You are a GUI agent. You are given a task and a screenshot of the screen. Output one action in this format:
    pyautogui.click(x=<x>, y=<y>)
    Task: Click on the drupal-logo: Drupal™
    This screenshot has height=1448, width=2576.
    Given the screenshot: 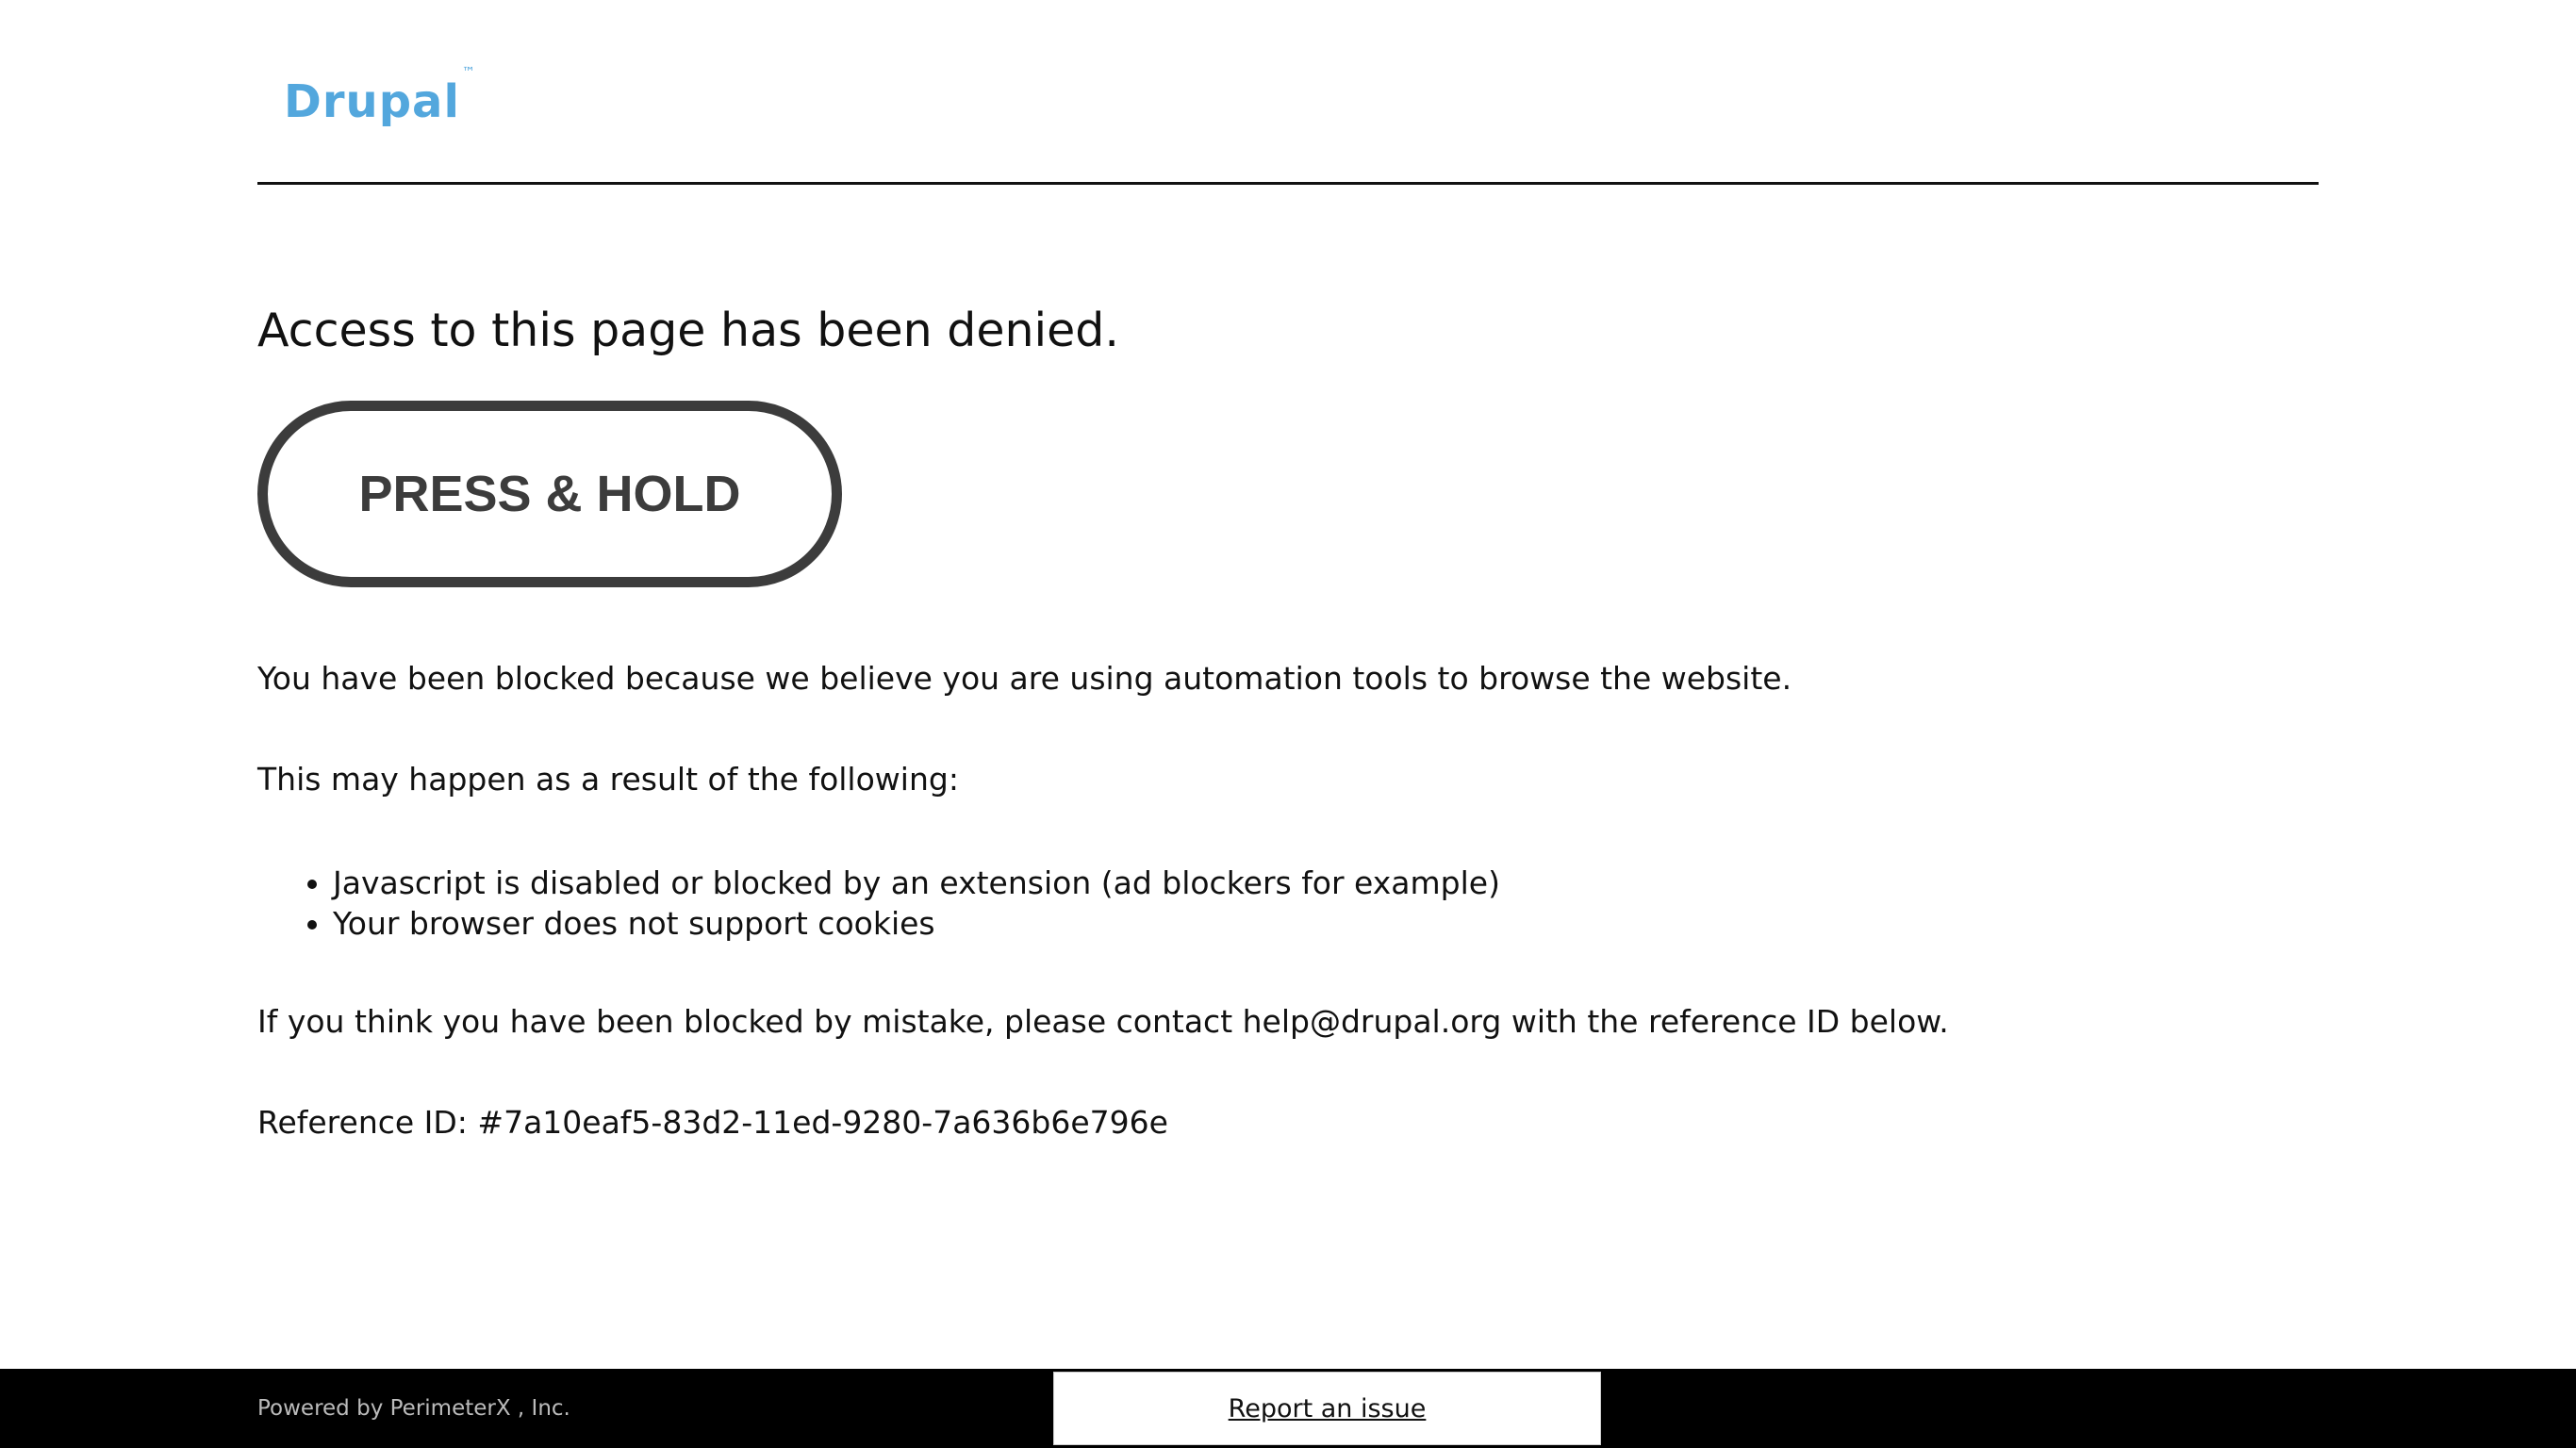 What is the action you would take?
    pyautogui.click(x=380, y=95)
    